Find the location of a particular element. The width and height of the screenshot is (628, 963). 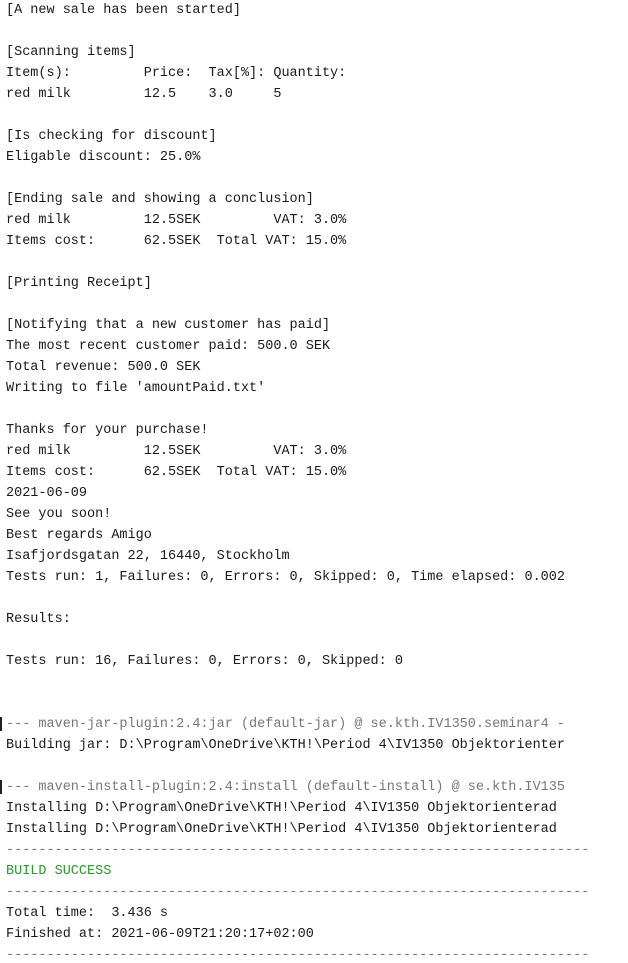

ending-sale-line: [Ending sale and showing a conclusion] is located at coordinates (160, 199).